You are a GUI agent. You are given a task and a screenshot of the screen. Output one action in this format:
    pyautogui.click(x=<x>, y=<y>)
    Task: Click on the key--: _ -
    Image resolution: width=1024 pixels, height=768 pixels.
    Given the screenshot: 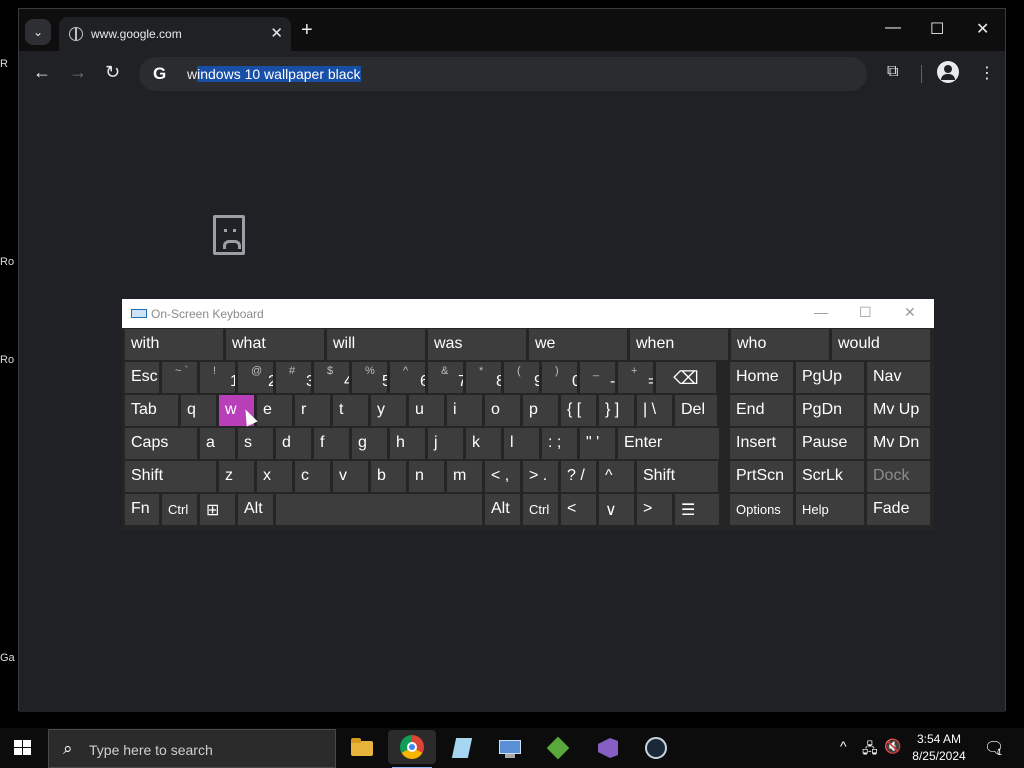 What is the action you would take?
    pyautogui.click(x=597, y=377)
    